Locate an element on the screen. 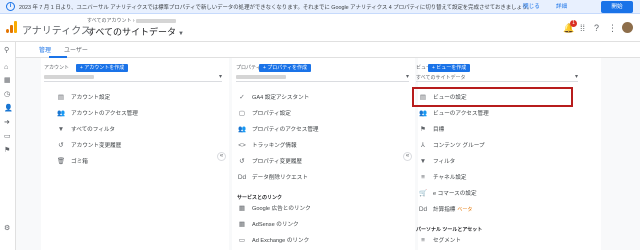 The width and height of the screenshot is (640, 250). banner-close-button: 閉じる is located at coordinates (531, 6).